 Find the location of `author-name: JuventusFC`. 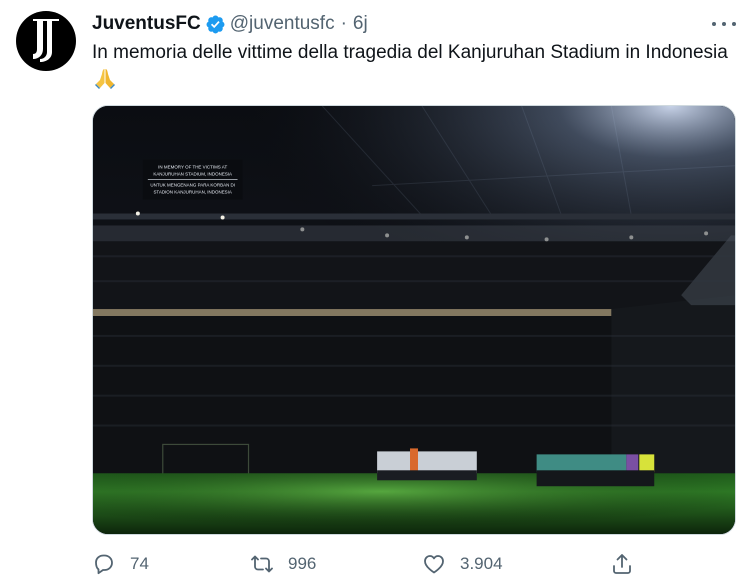

author-name: JuventusFC is located at coordinates (146, 24).